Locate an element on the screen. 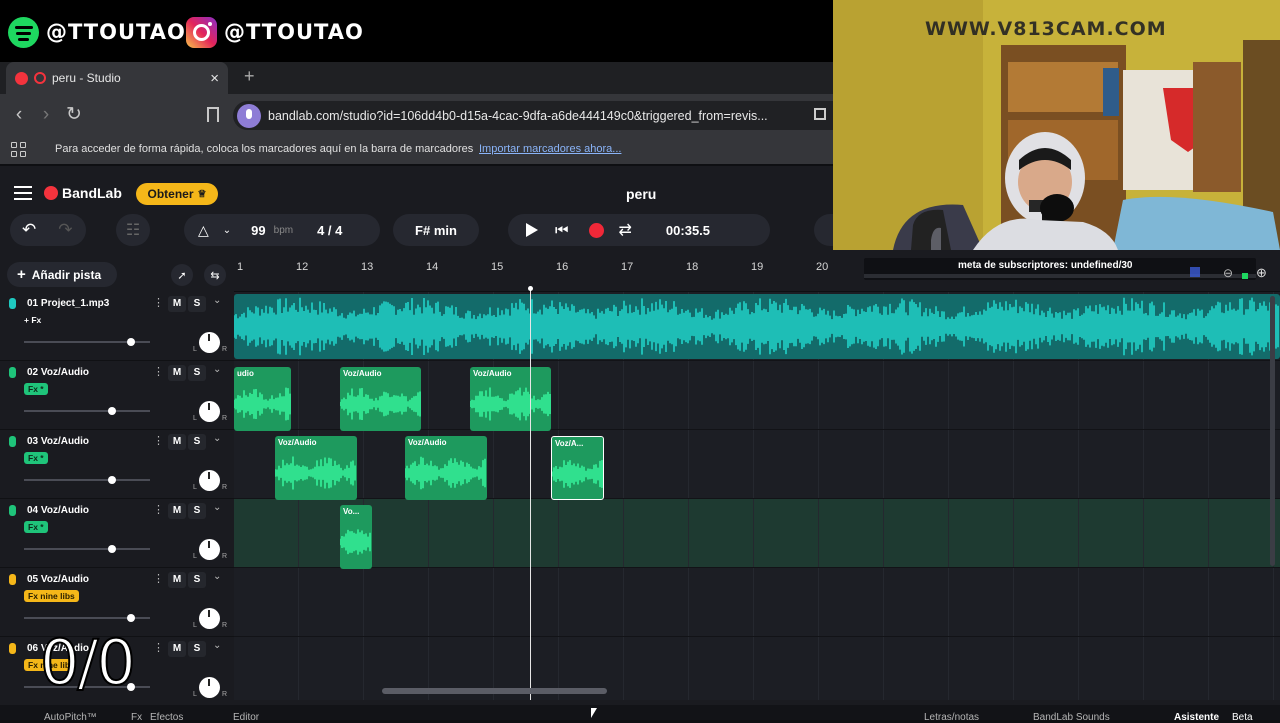 This screenshot has width=1280, height=723. effects-tab: Efectos is located at coordinates (166, 717).